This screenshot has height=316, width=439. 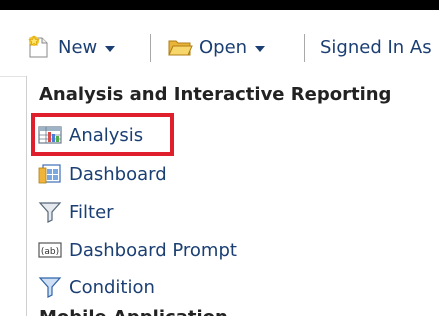 I want to click on new-menu-button: New, so click(x=71, y=47).